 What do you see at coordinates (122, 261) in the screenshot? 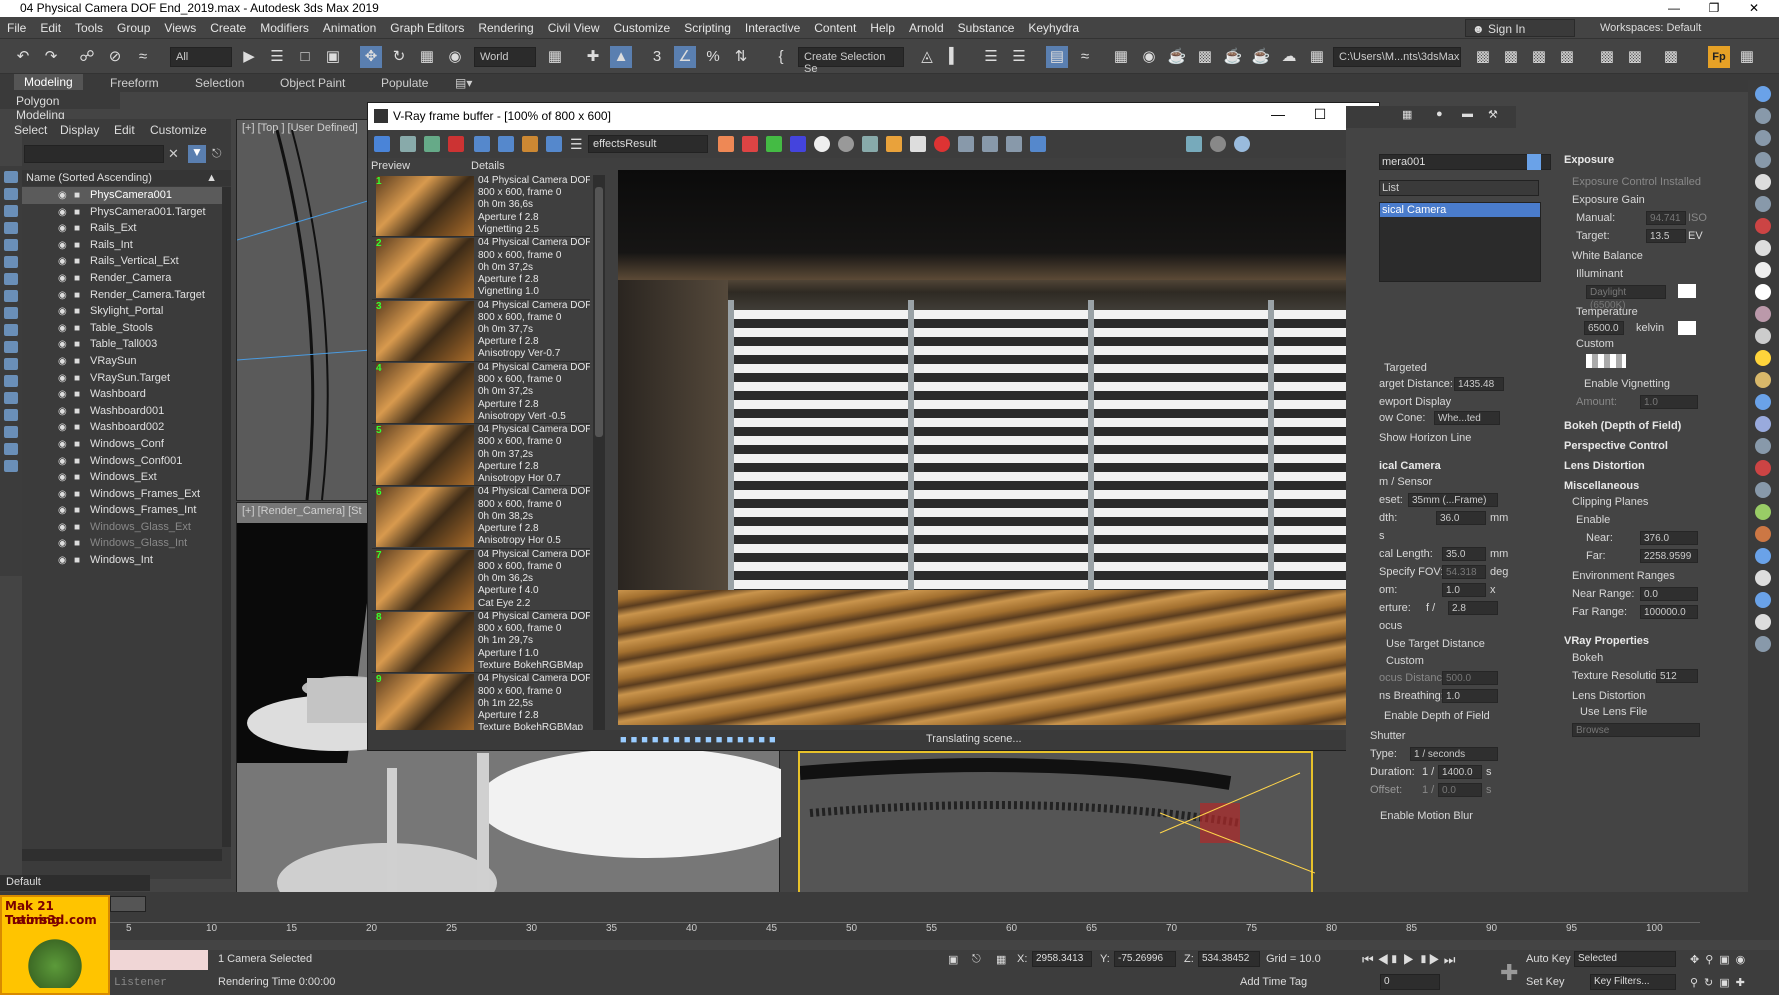
I see `scene-object-item: ◉ ■ Rails_Vertical_Ext` at bounding box center [122, 261].